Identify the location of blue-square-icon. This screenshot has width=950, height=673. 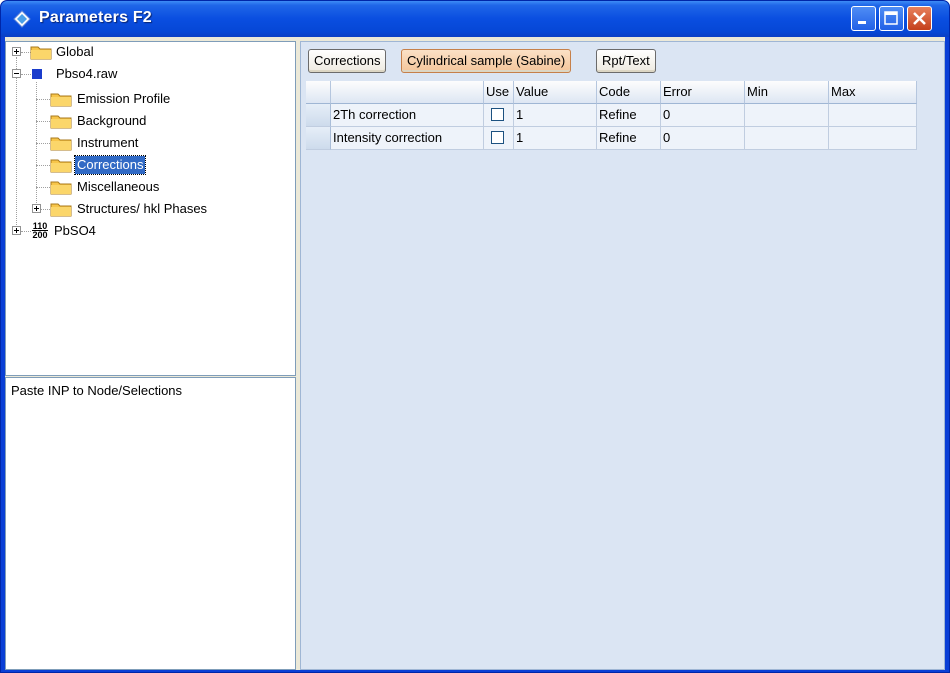
(37, 74).